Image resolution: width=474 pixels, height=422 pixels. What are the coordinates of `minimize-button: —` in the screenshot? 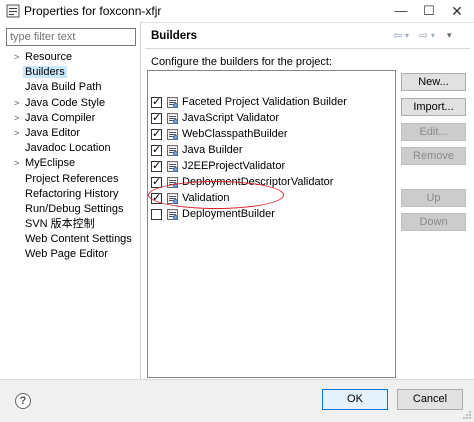 It's located at (401, 11).